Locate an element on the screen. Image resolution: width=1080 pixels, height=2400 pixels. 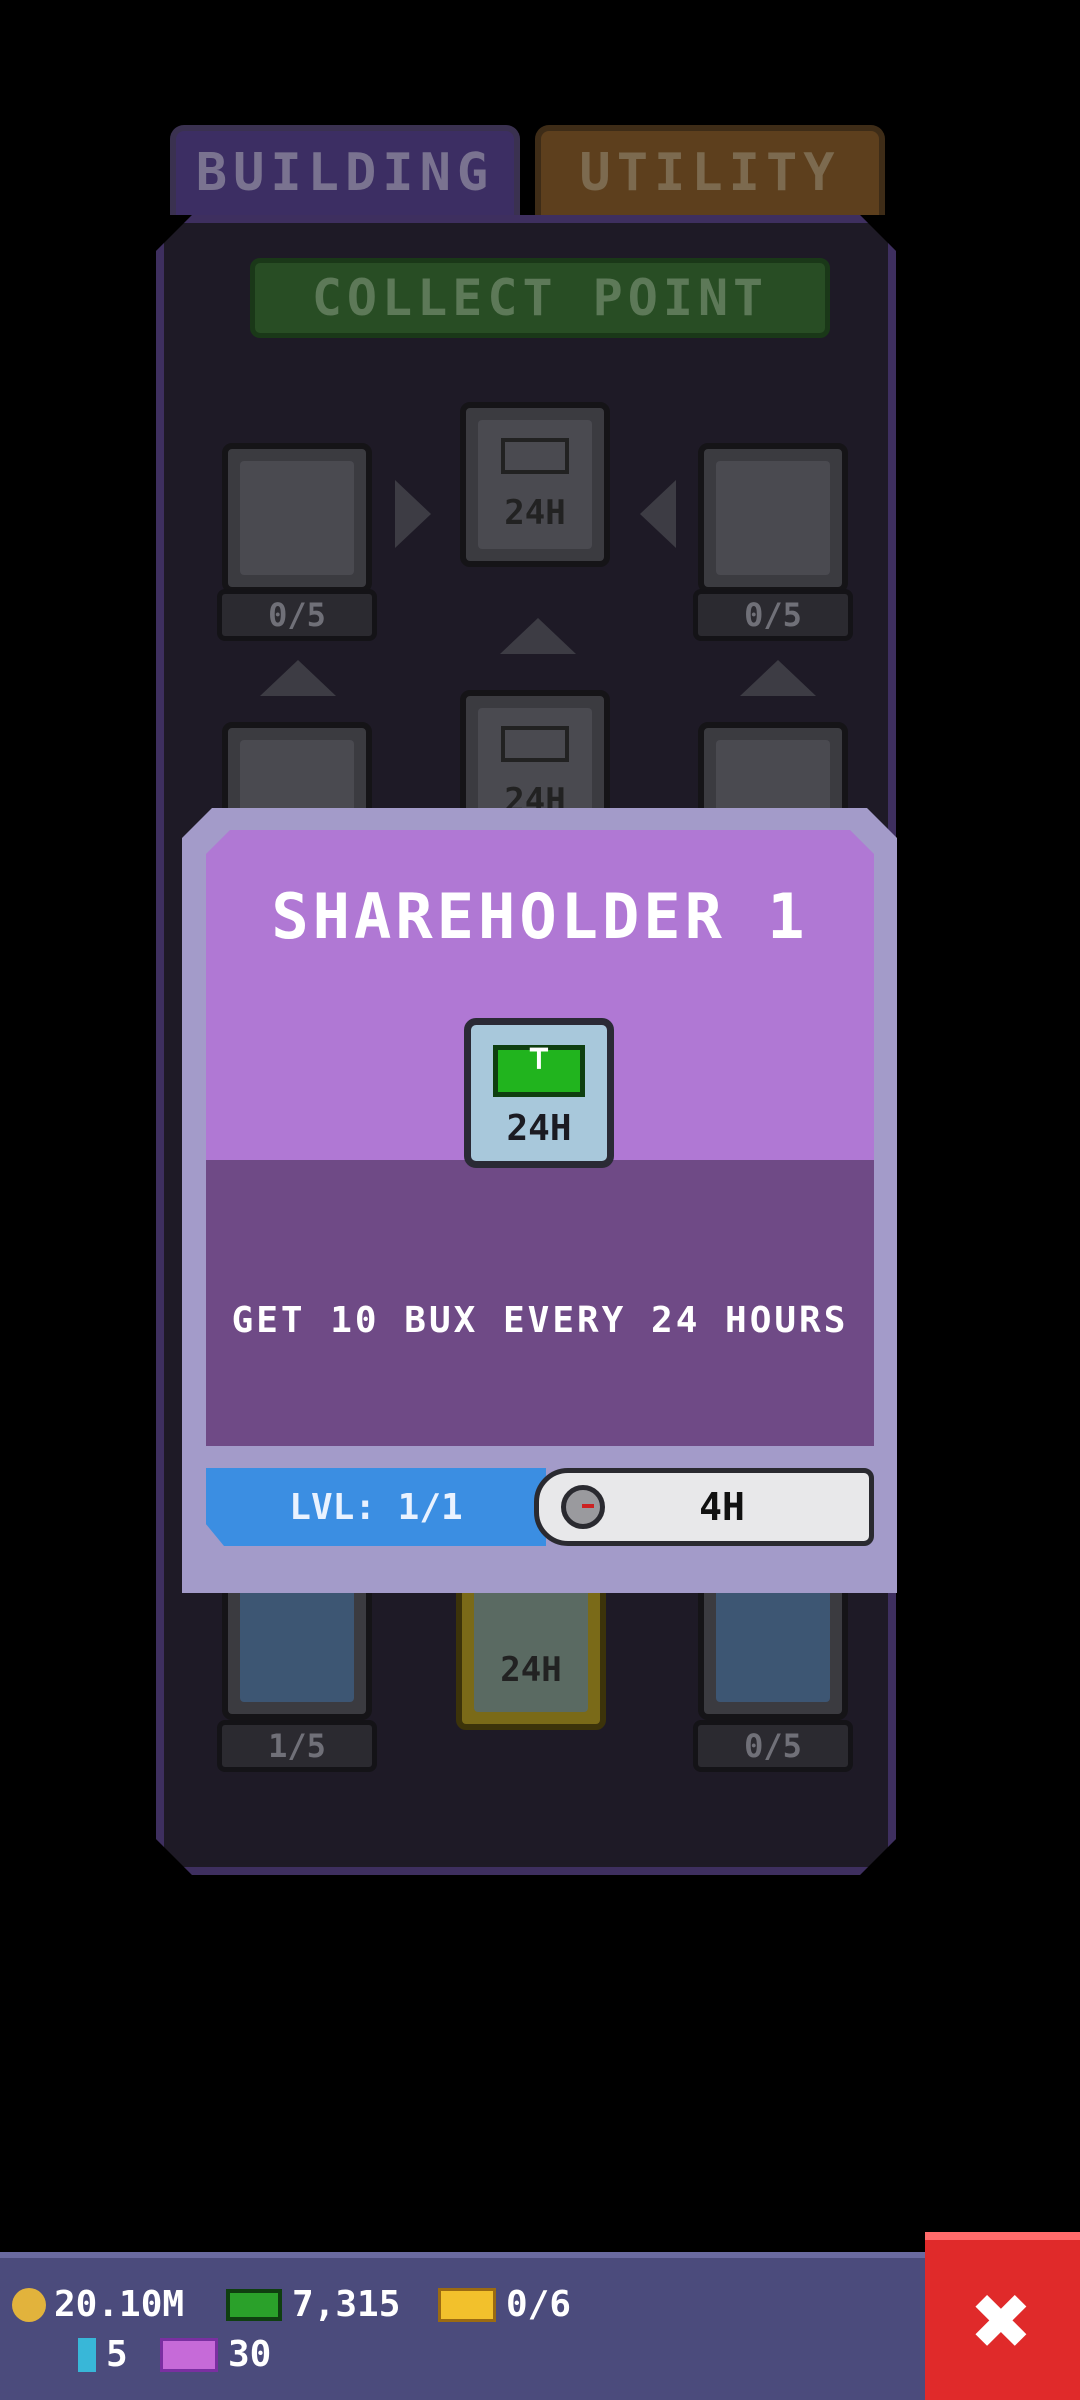
coins-value: 20.10M is located at coordinates (119, 2304).